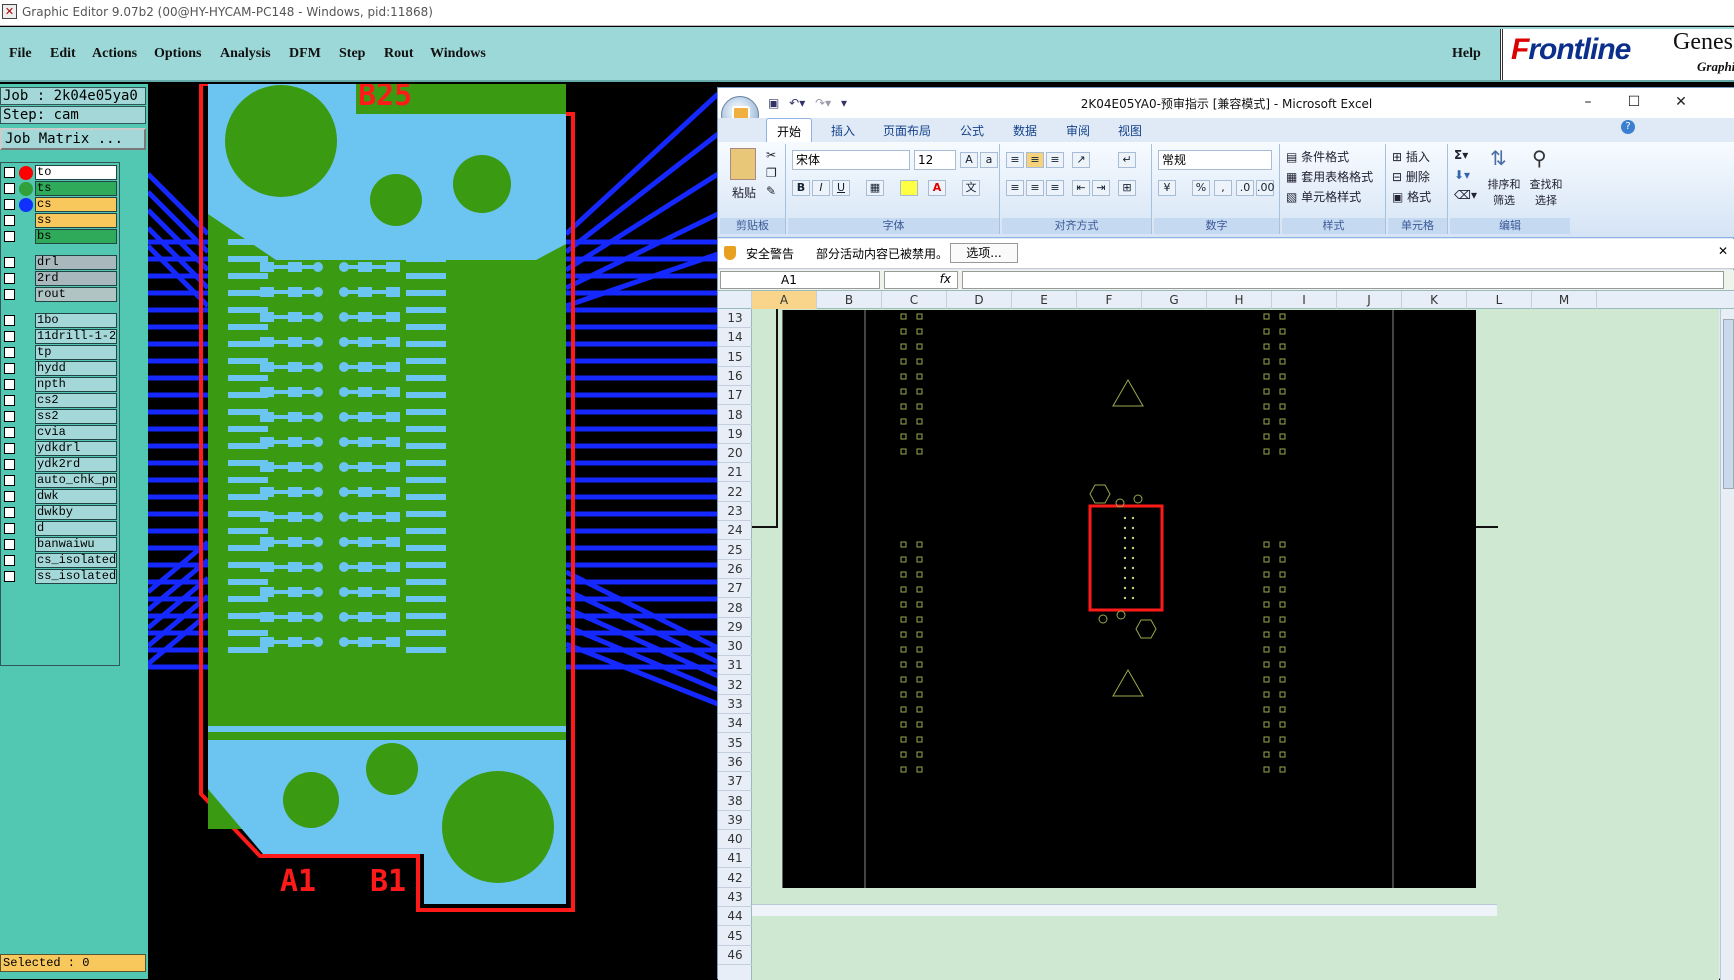 This screenshot has height=980, width=1734. I want to click on row-header: 43, so click(735, 897).